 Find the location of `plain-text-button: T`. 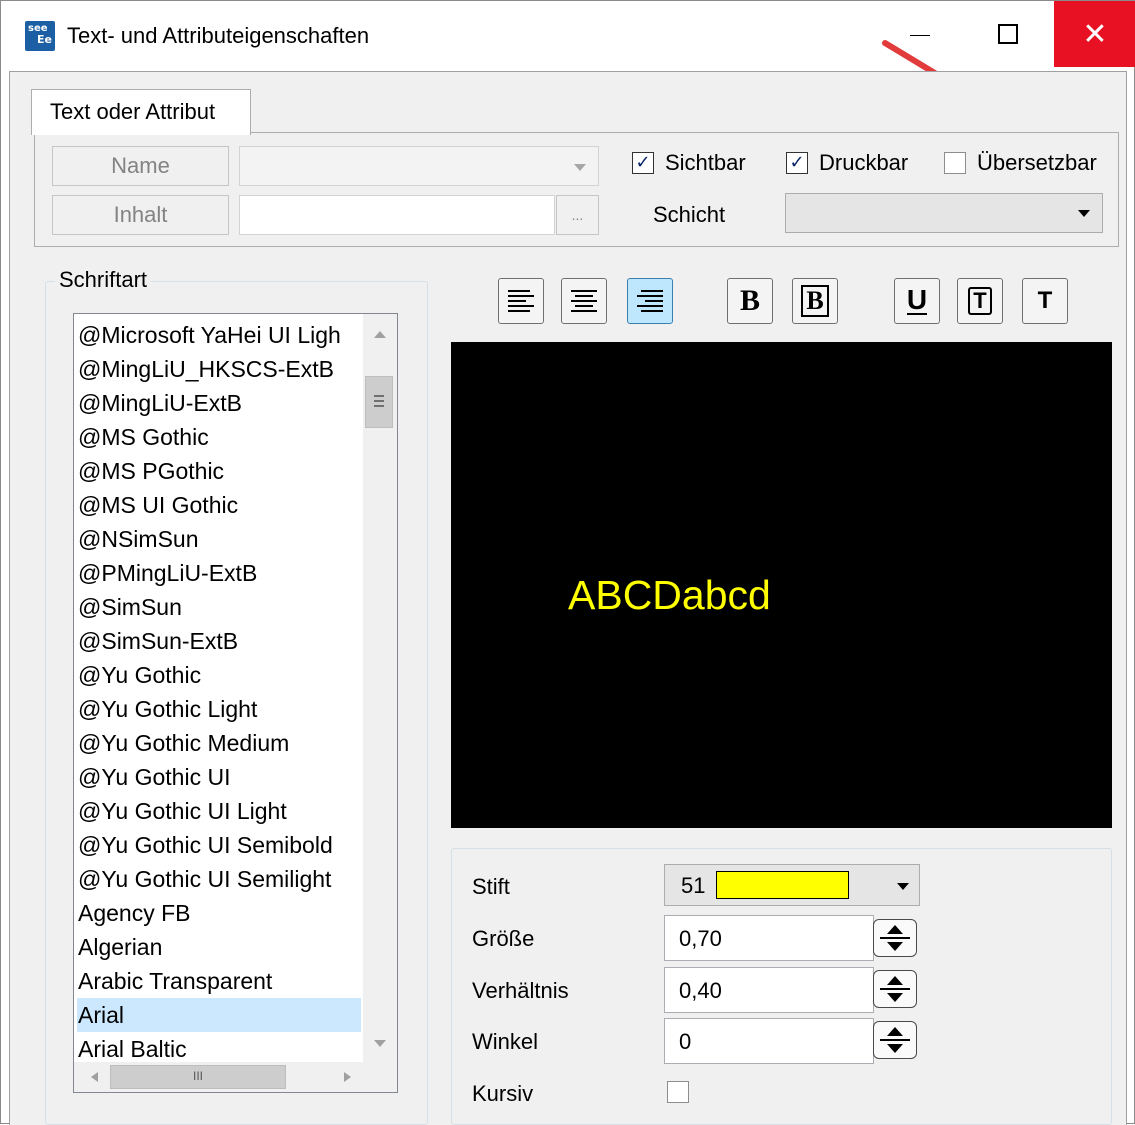

plain-text-button: T is located at coordinates (1045, 301).